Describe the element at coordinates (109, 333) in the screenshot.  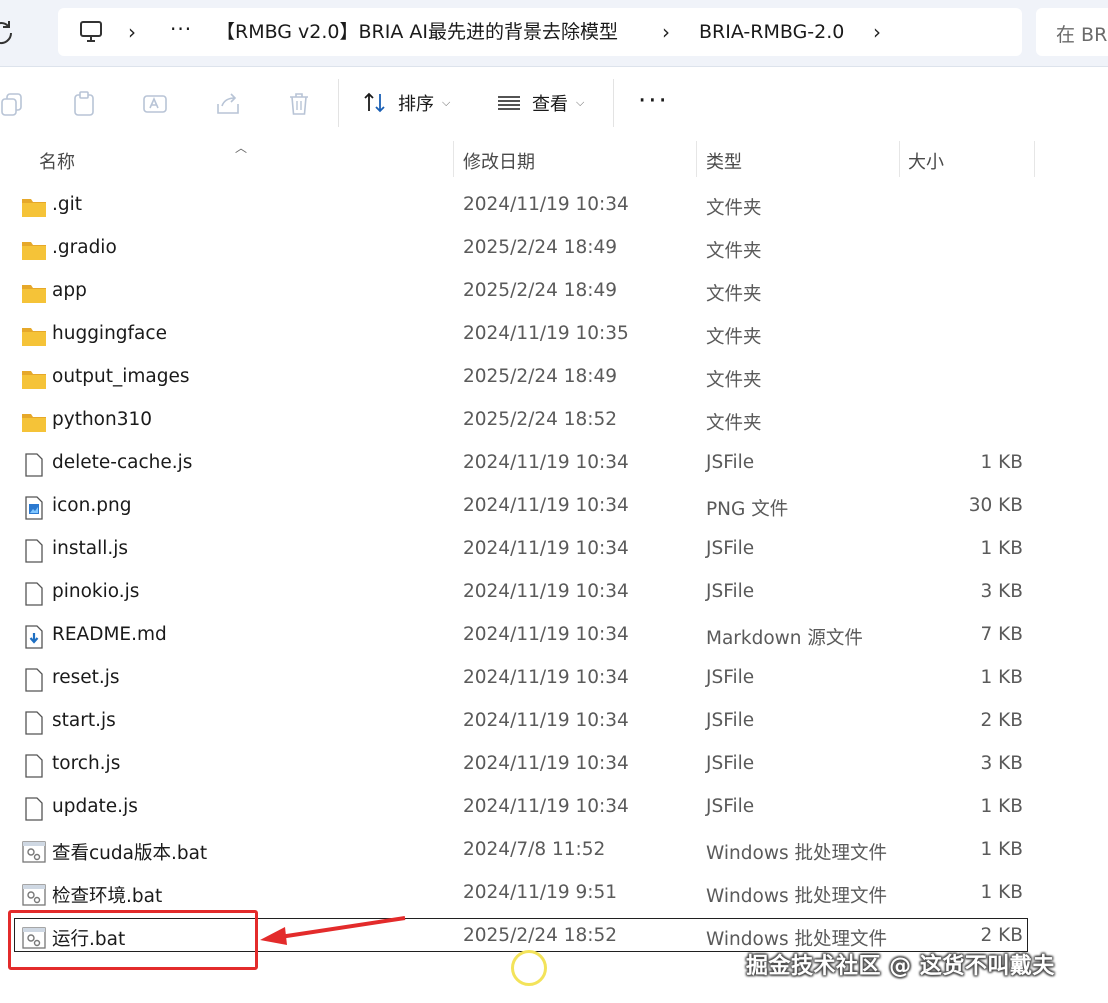
I see `file-name: huggingface` at that location.